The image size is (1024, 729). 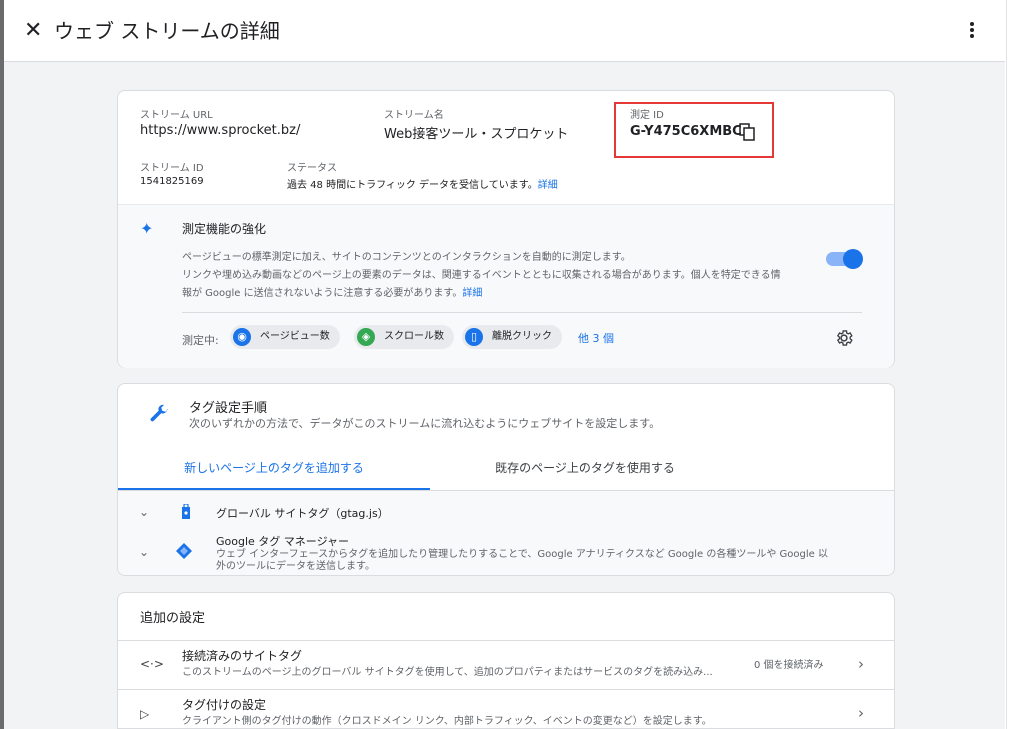 What do you see at coordinates (228, 408) in the screenshot?
I see `tagging-title: タグ設定手順` at bounding box center [228, 408].